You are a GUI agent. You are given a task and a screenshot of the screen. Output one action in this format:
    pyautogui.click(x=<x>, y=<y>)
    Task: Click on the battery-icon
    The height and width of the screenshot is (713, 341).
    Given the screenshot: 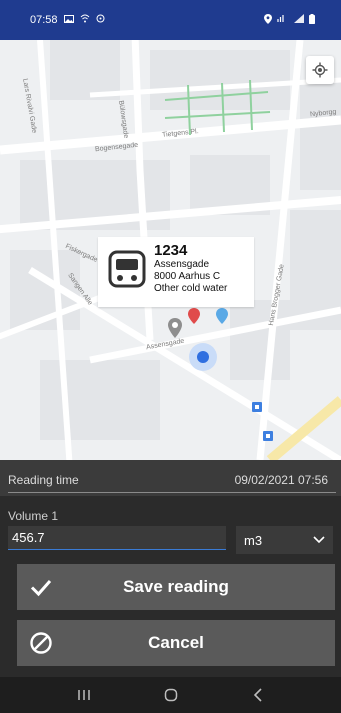 What is the action you would take?
    pyautogui.click(x=312, y=20)
    